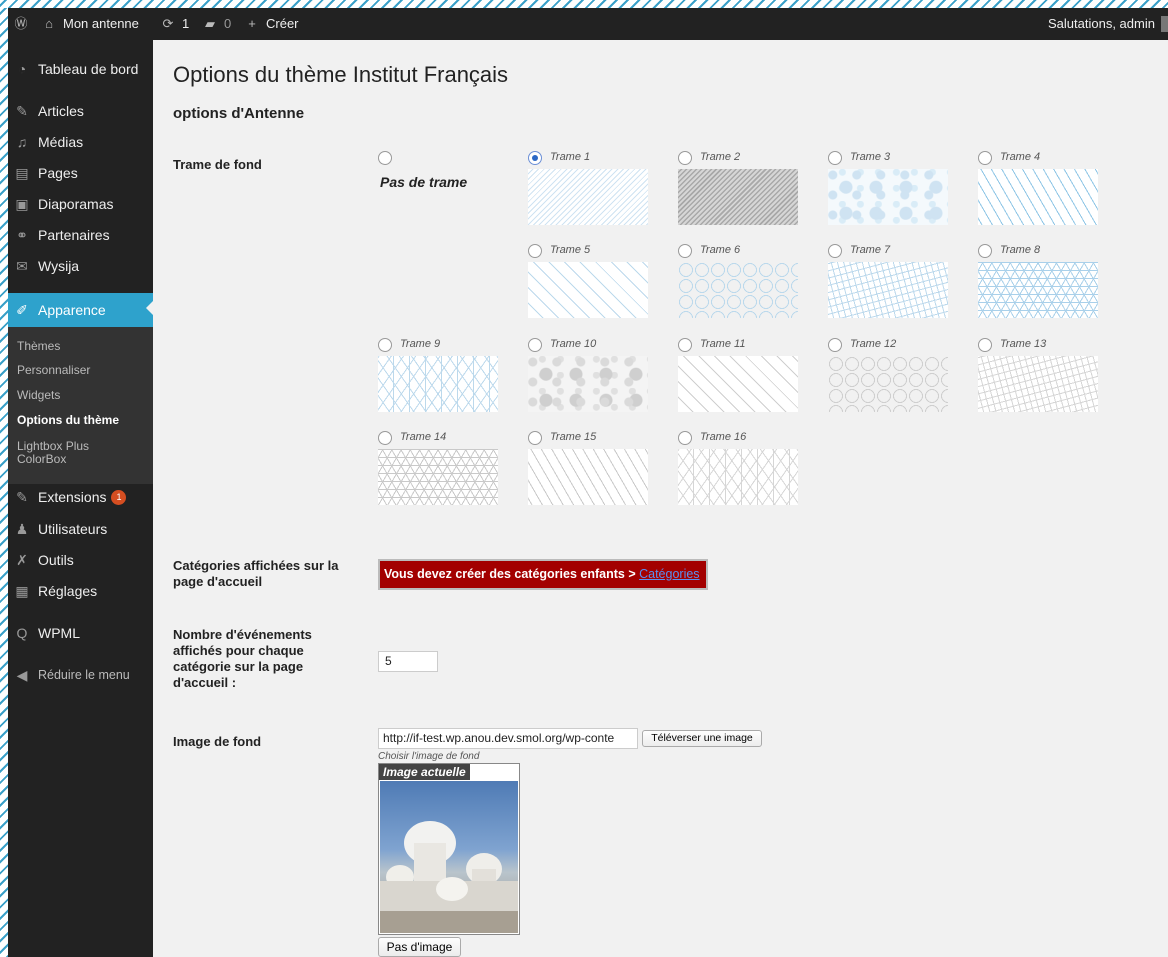 The image size is (1168, 957). Describe the element at coordinates (80, 142) in the screenshot. I see `menu-medias: ♫ Médias` at that location.